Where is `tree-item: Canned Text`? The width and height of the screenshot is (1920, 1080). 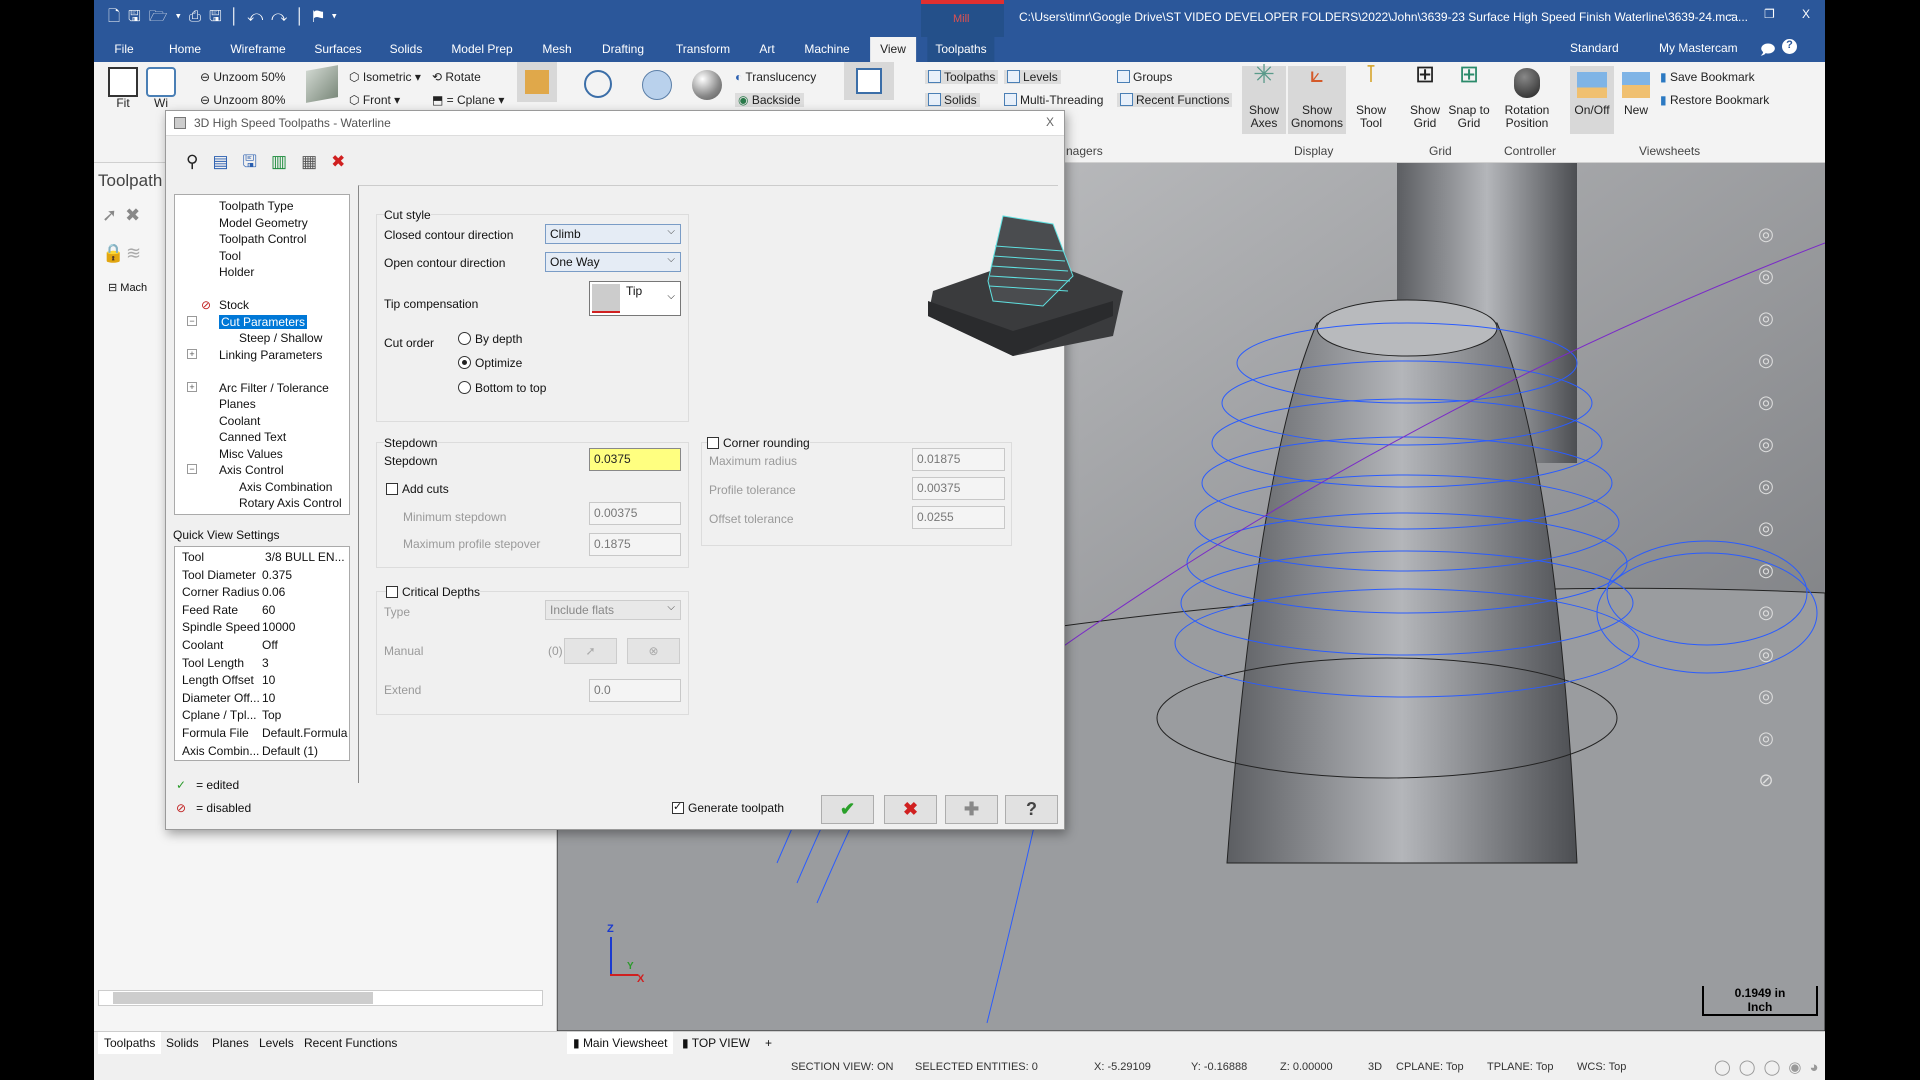
tree-item: Canned Text is located at coordinates (252, 437).